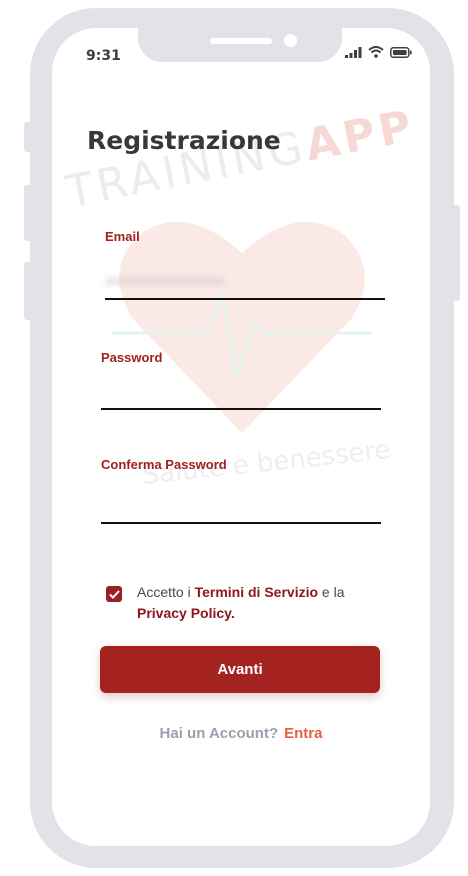 The image size is (468, 876). Describe the element at coordinates (164, 592) in the screenshot. I see `terms-prefix: Accetto i` at that location.